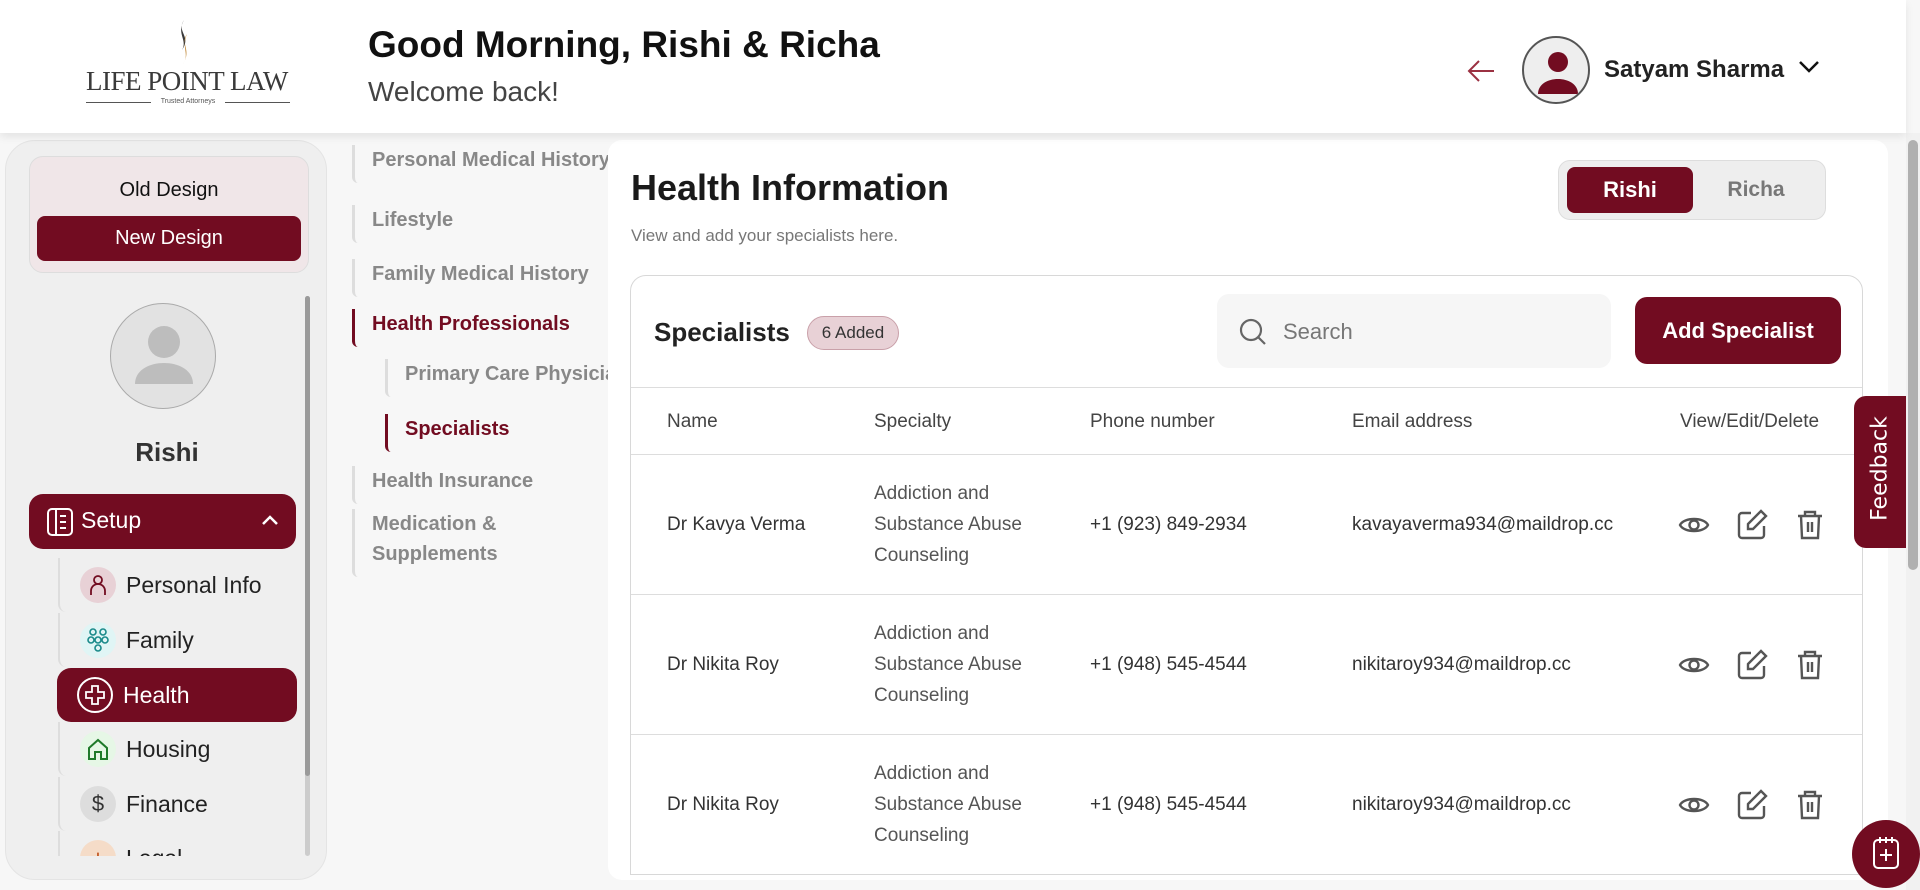 The width and height of the screenshot is (1920, 890). I want to click on logo-tagline: Trusted Attorneys, so click(188, 101).